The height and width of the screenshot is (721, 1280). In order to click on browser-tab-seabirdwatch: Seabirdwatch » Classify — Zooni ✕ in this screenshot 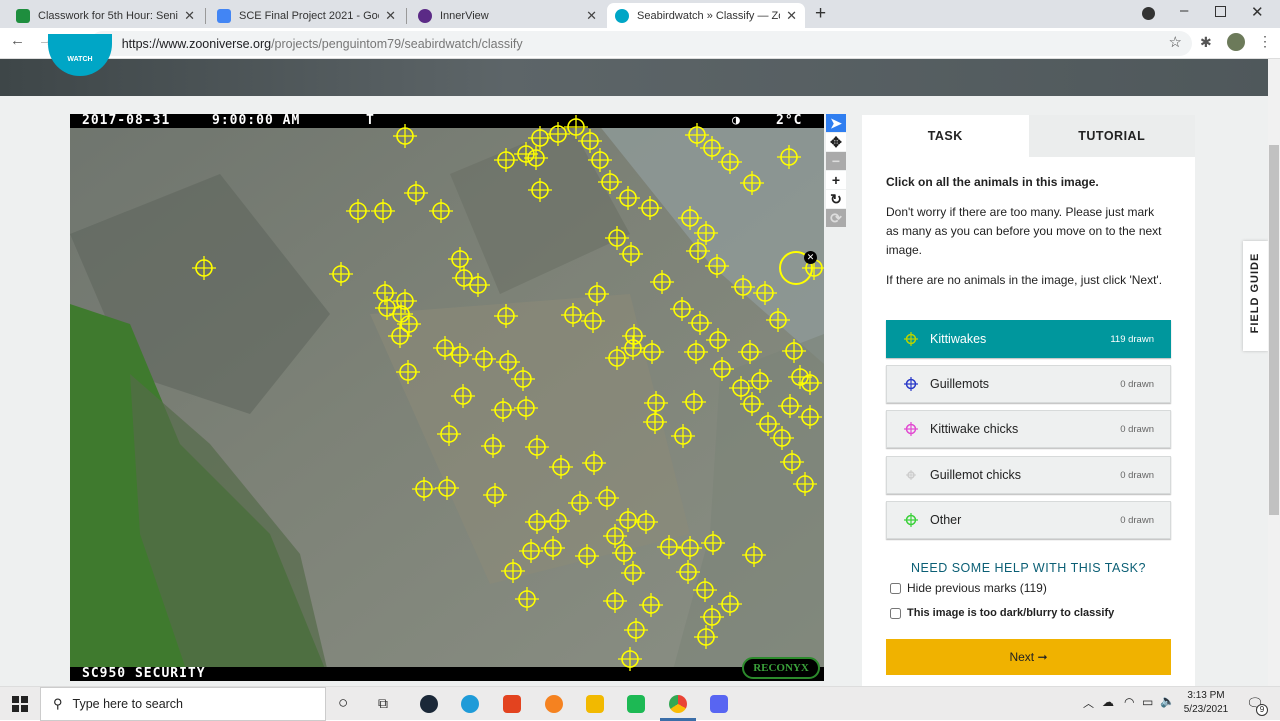, I will do `click(706, 15)`.